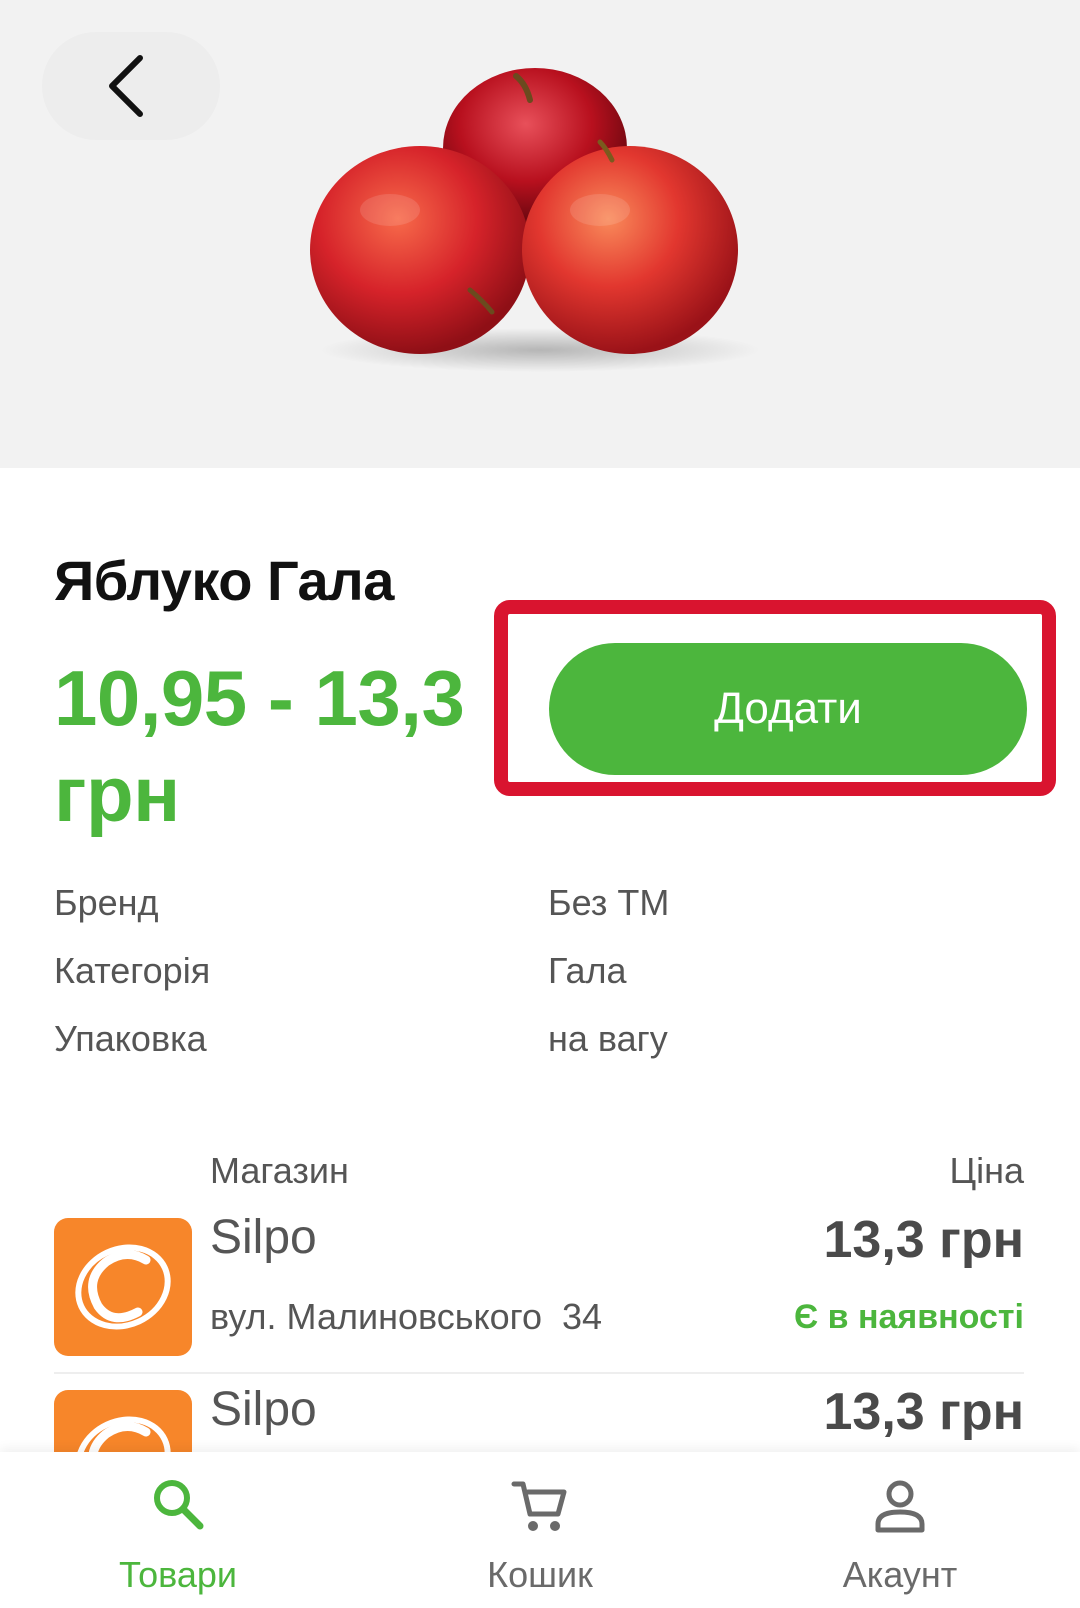  What do you see at coordinates (126, 86) in the screenshot?
I see `chevron-left-icon` at bounding box center [126, 86].